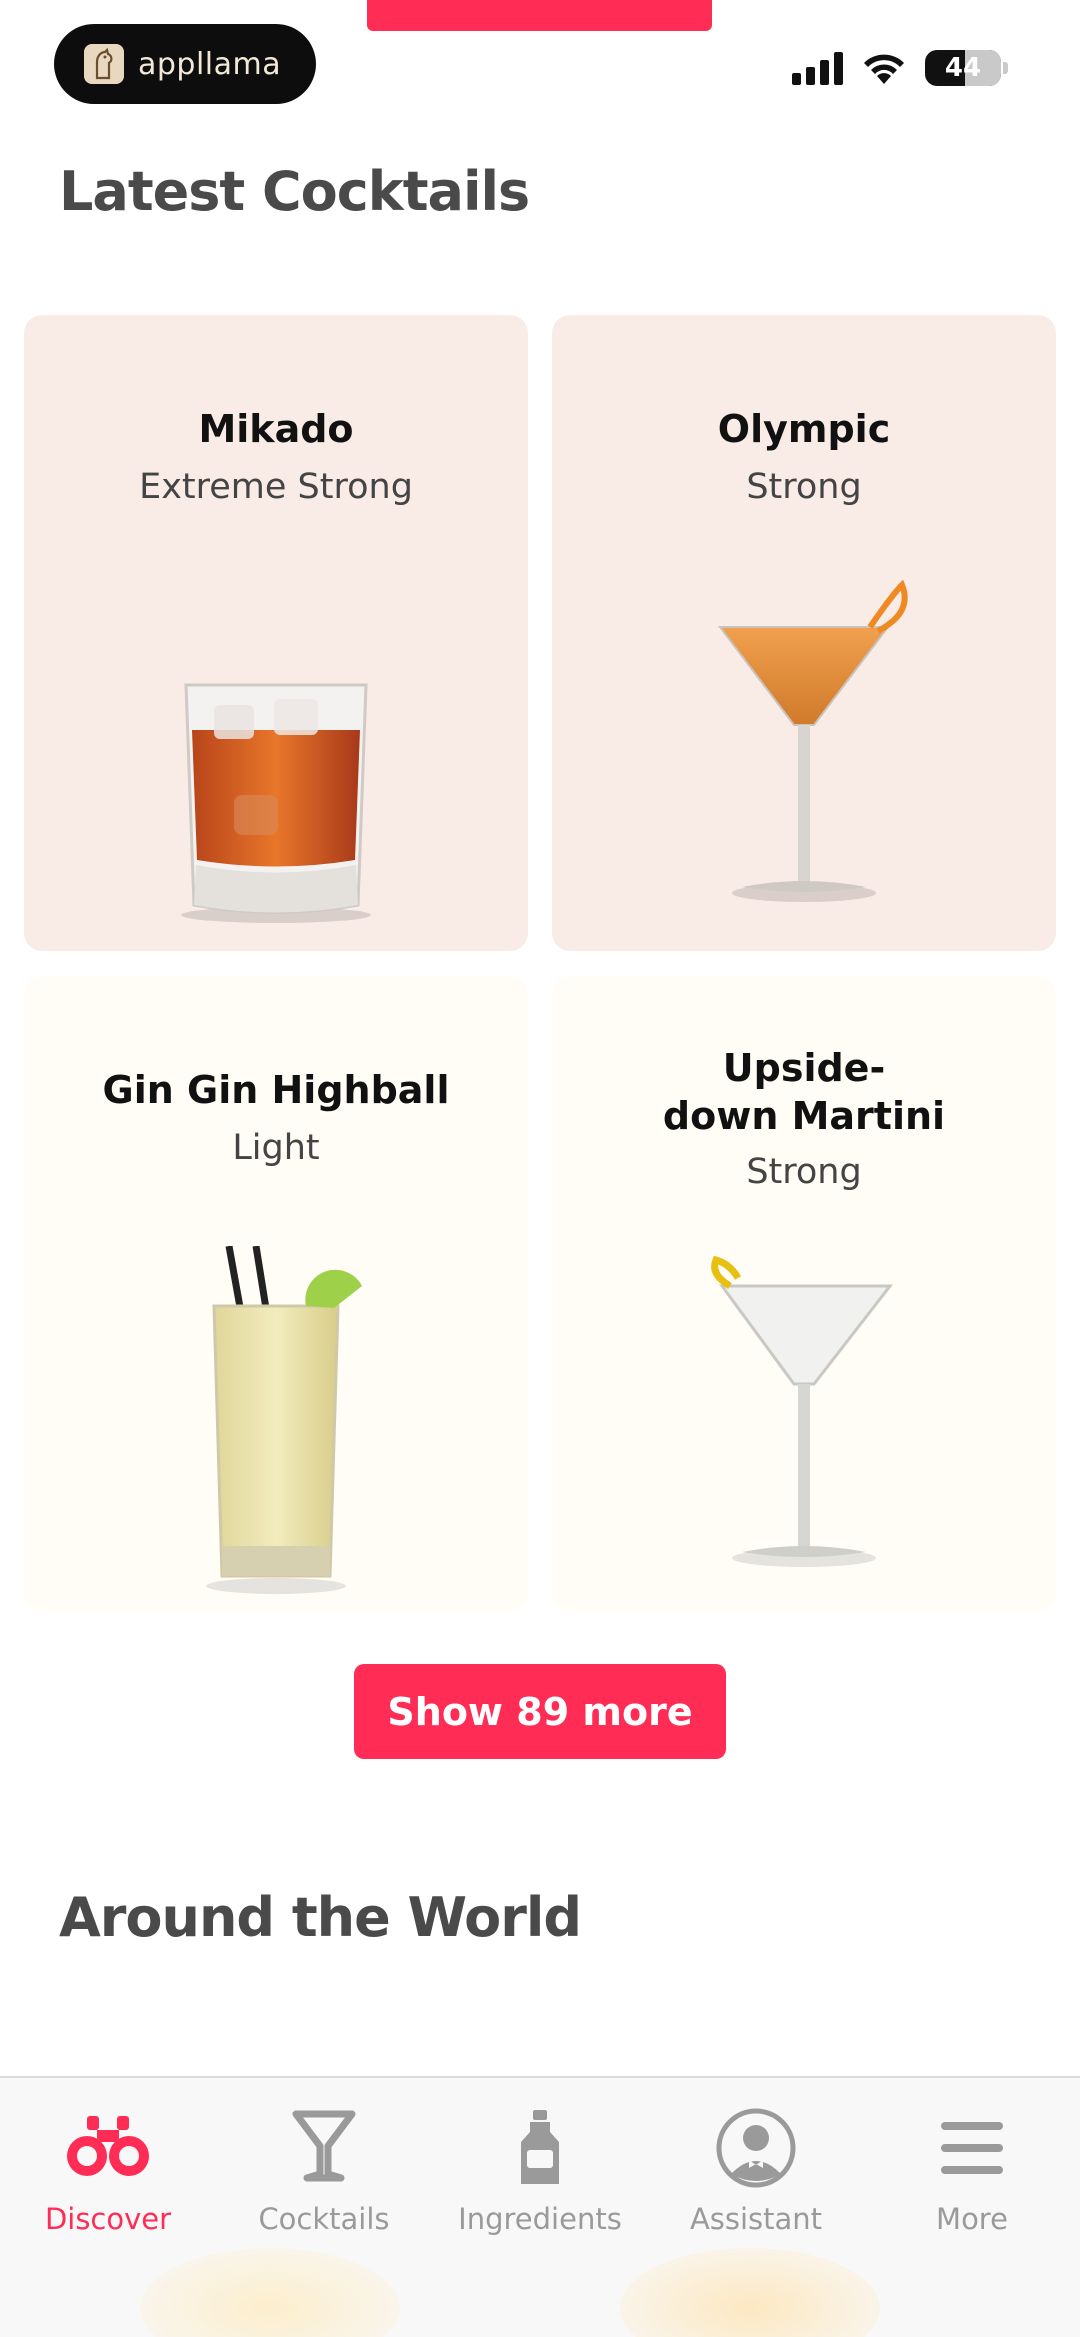 The image size is (1080, 2337). I want to click on highball-glass-image, so click(284, 1420).